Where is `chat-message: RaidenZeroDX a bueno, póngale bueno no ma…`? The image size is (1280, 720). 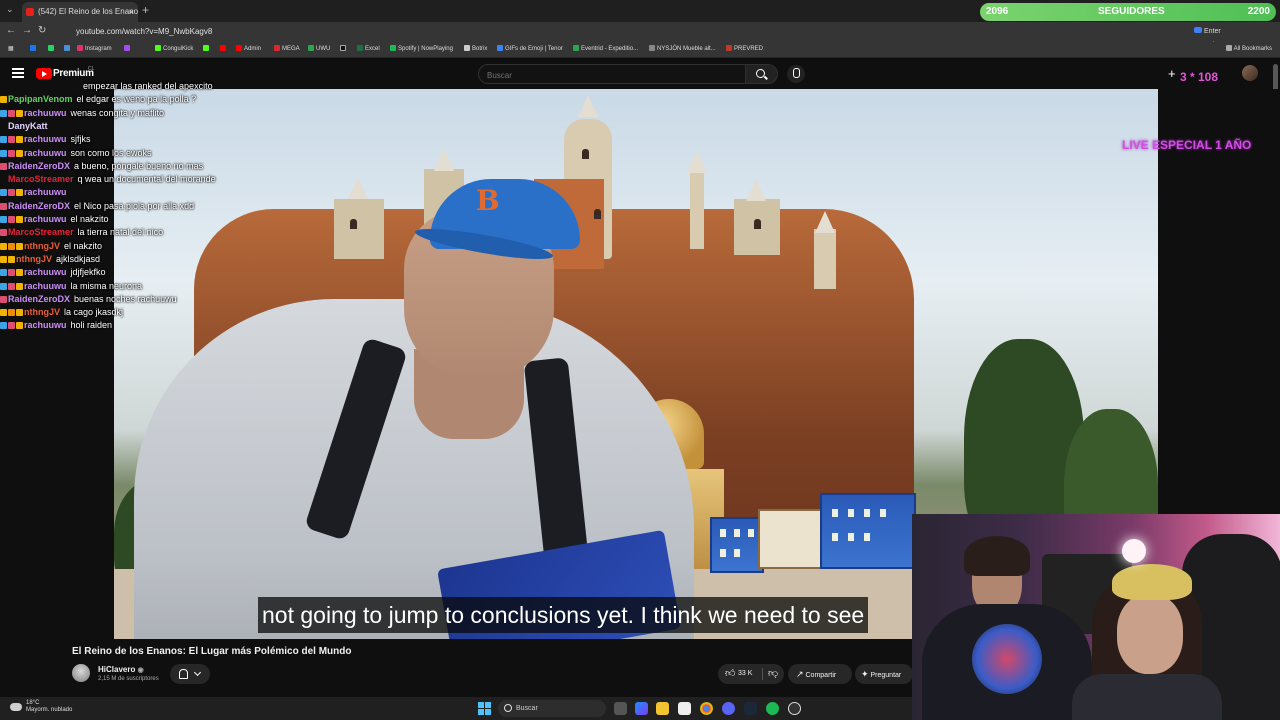 chat-message: RaidenZeroDX a bueno, póngale bueno no ma… is located at coordinates (101, 166).